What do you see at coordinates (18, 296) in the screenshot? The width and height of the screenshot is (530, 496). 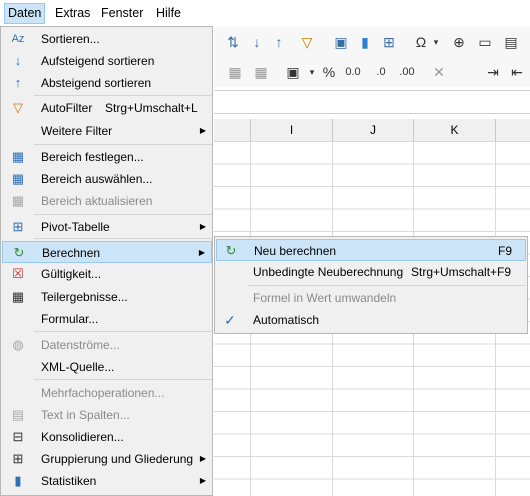 I see `subtotals-icon: ▦` at bounding box center [18, 296].